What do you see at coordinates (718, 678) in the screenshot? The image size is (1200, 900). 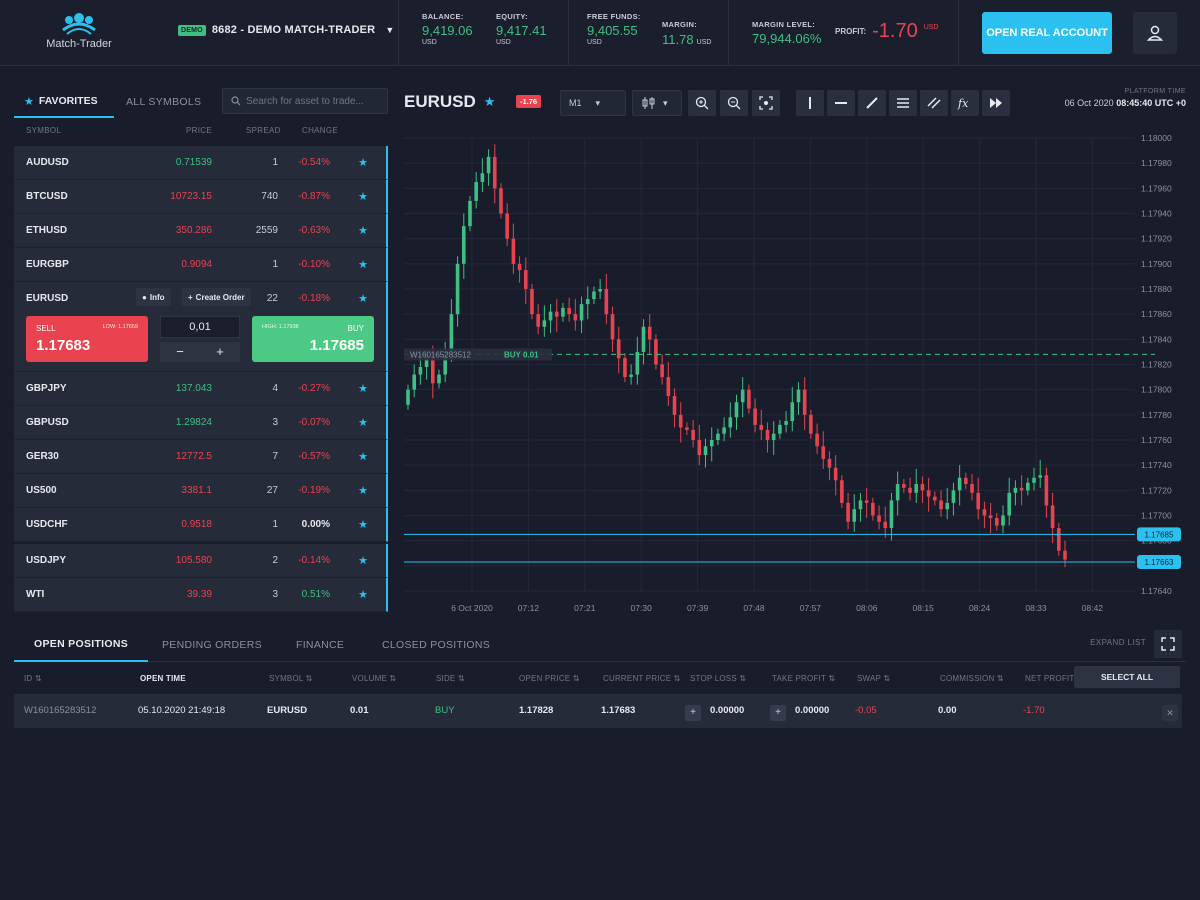 I see `col-stop-loss: STOP LOSS ⇅` at bounding box center [718, 678].